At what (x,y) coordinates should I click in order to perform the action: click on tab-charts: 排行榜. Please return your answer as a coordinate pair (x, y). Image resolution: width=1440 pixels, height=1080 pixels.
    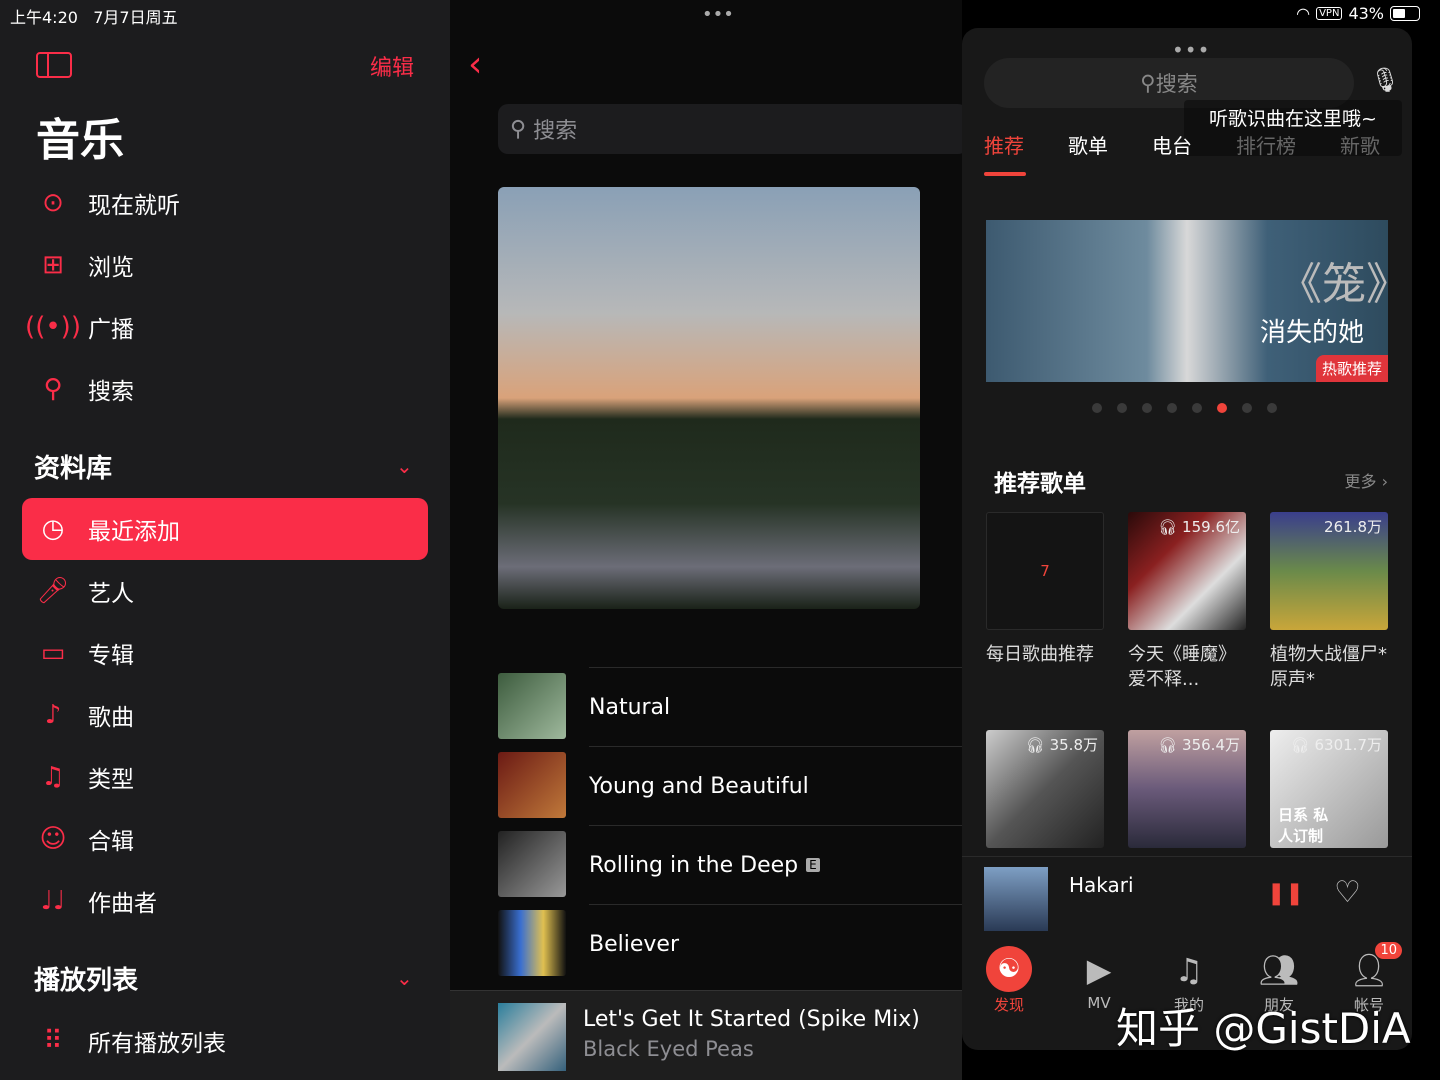
    Looking at the image, I should click on (1266, 144).